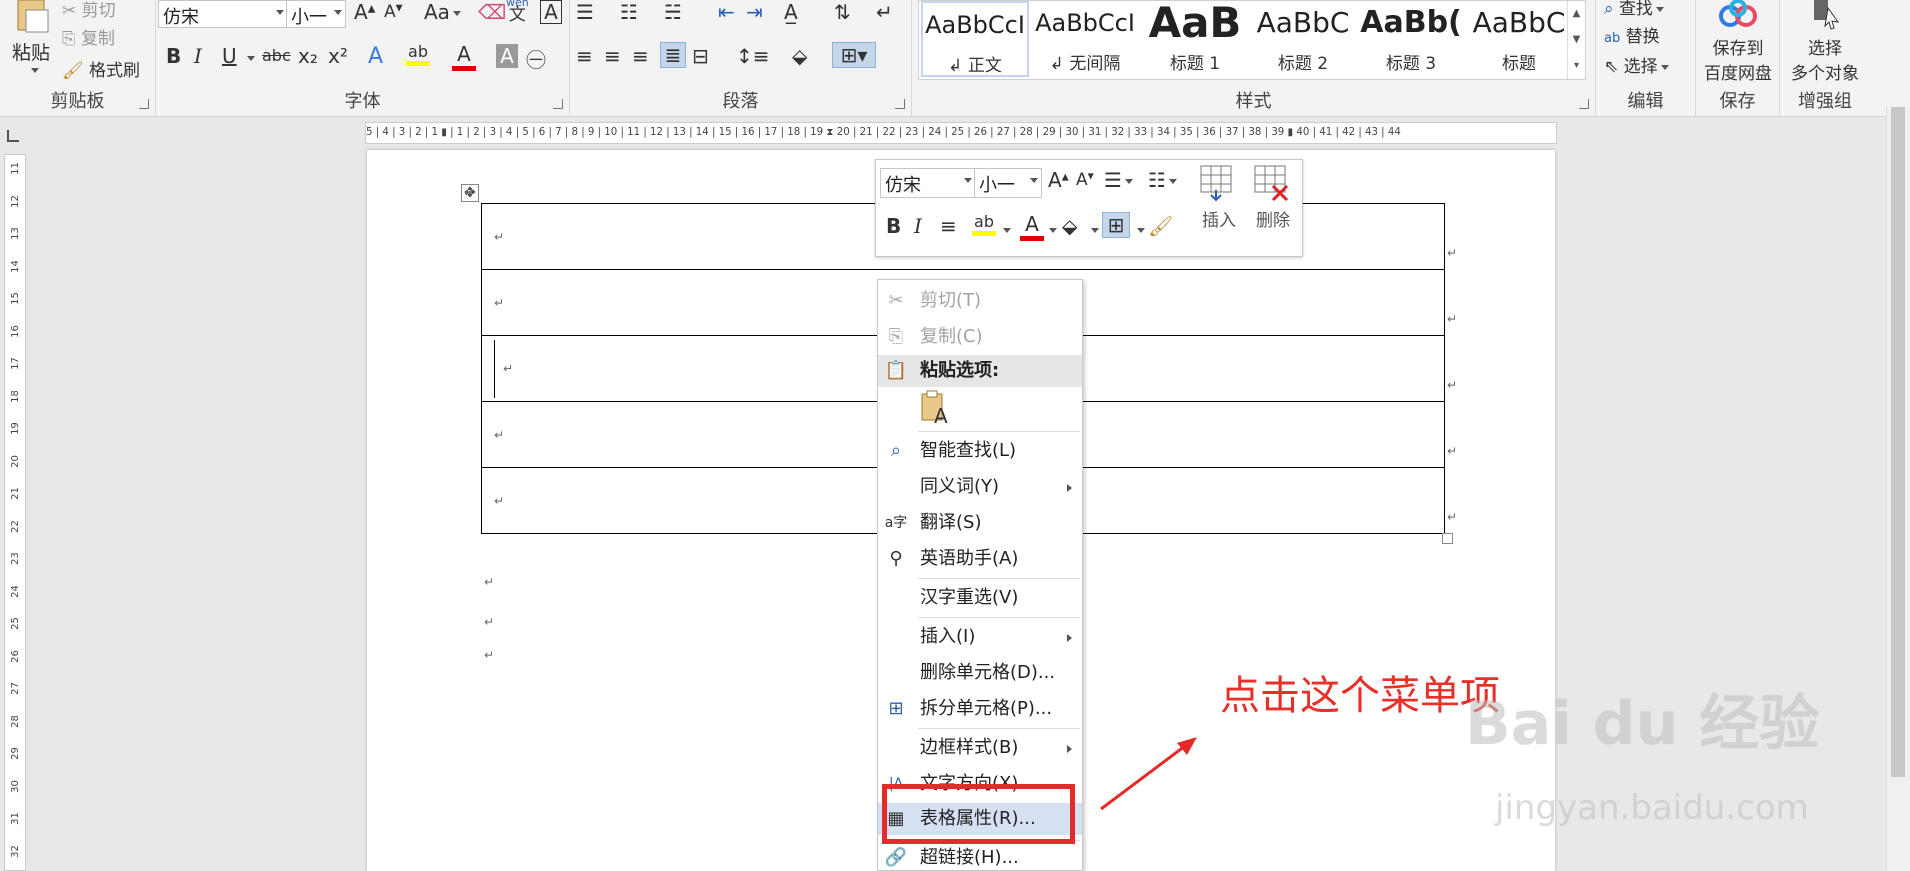 The image size is (1910, 871). I want to click on format-painter-button: 🖌 格式刷, so click(101, 68).